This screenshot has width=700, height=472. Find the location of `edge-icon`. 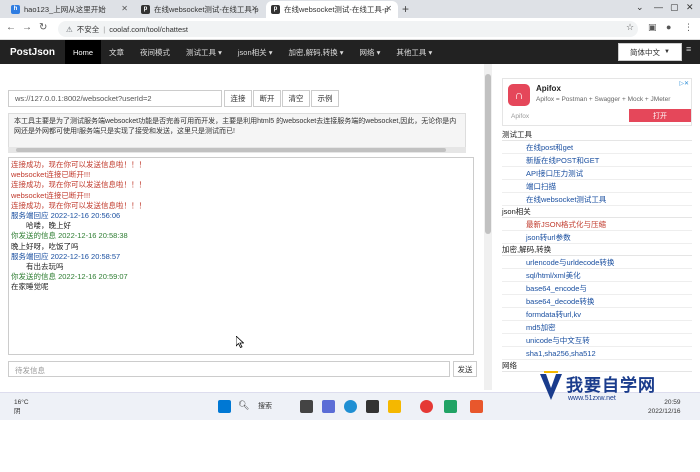

edge-icon is located at coordinates (350, 406).